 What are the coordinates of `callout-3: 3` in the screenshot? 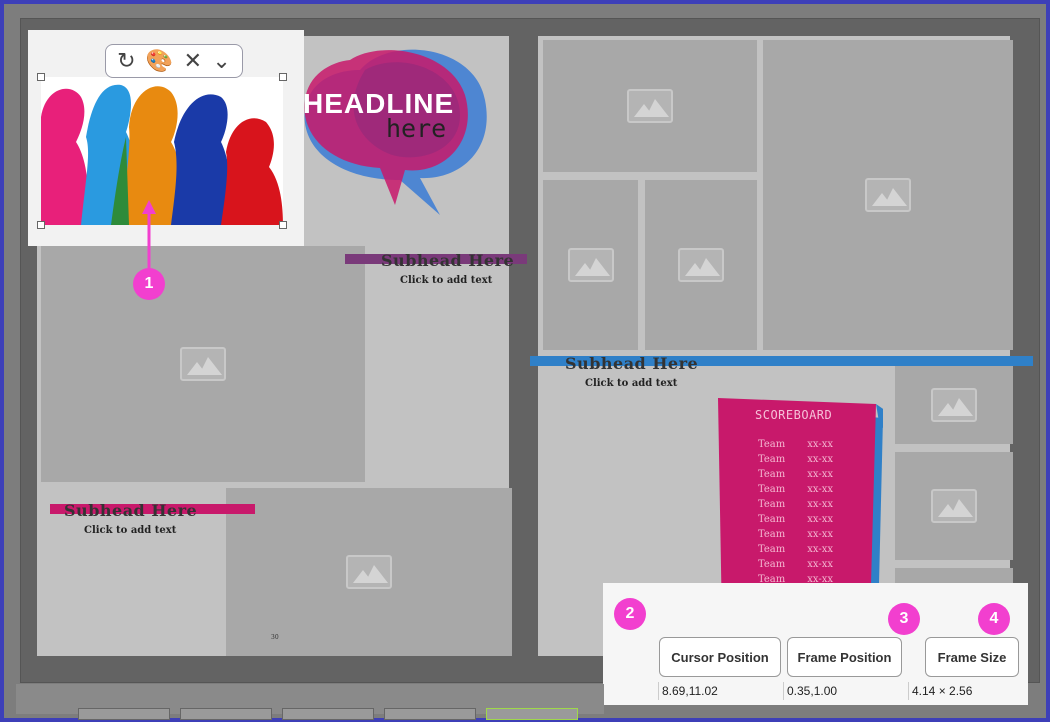 It's located at (904, 619).